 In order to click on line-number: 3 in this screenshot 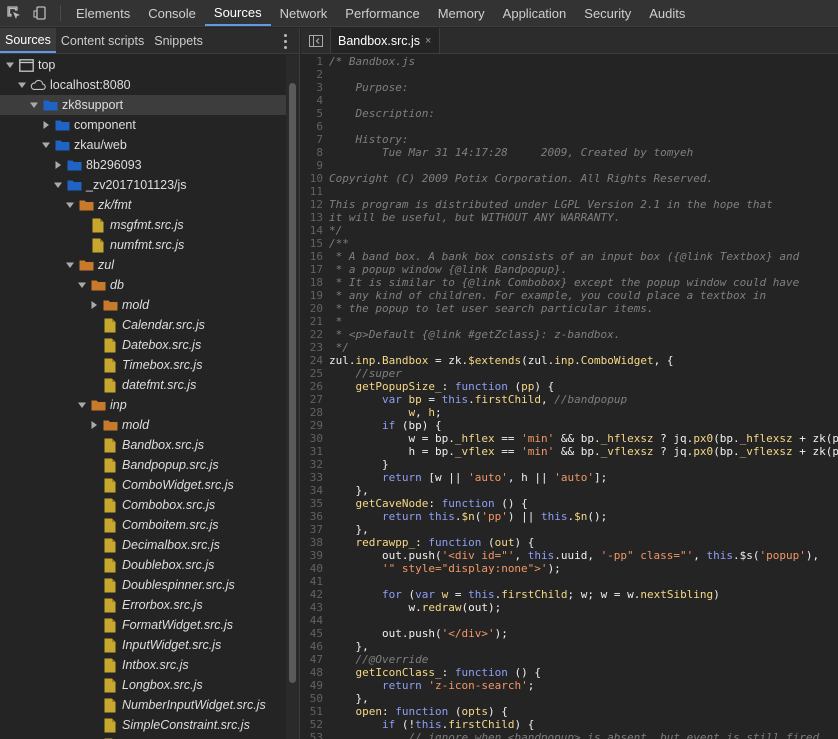, I will do `click(315, 87)`.